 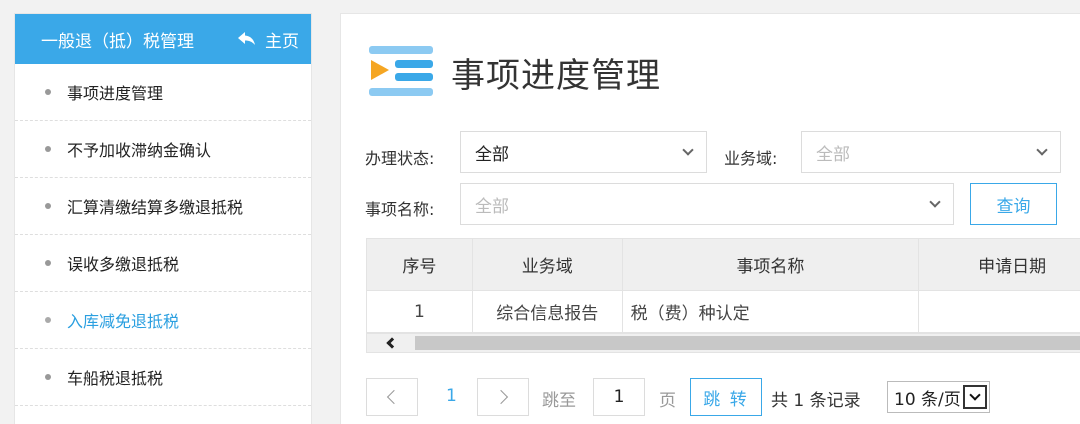 I want to click on sidebar-item-progress: 事项进度管理, so click(x=163, y=92).